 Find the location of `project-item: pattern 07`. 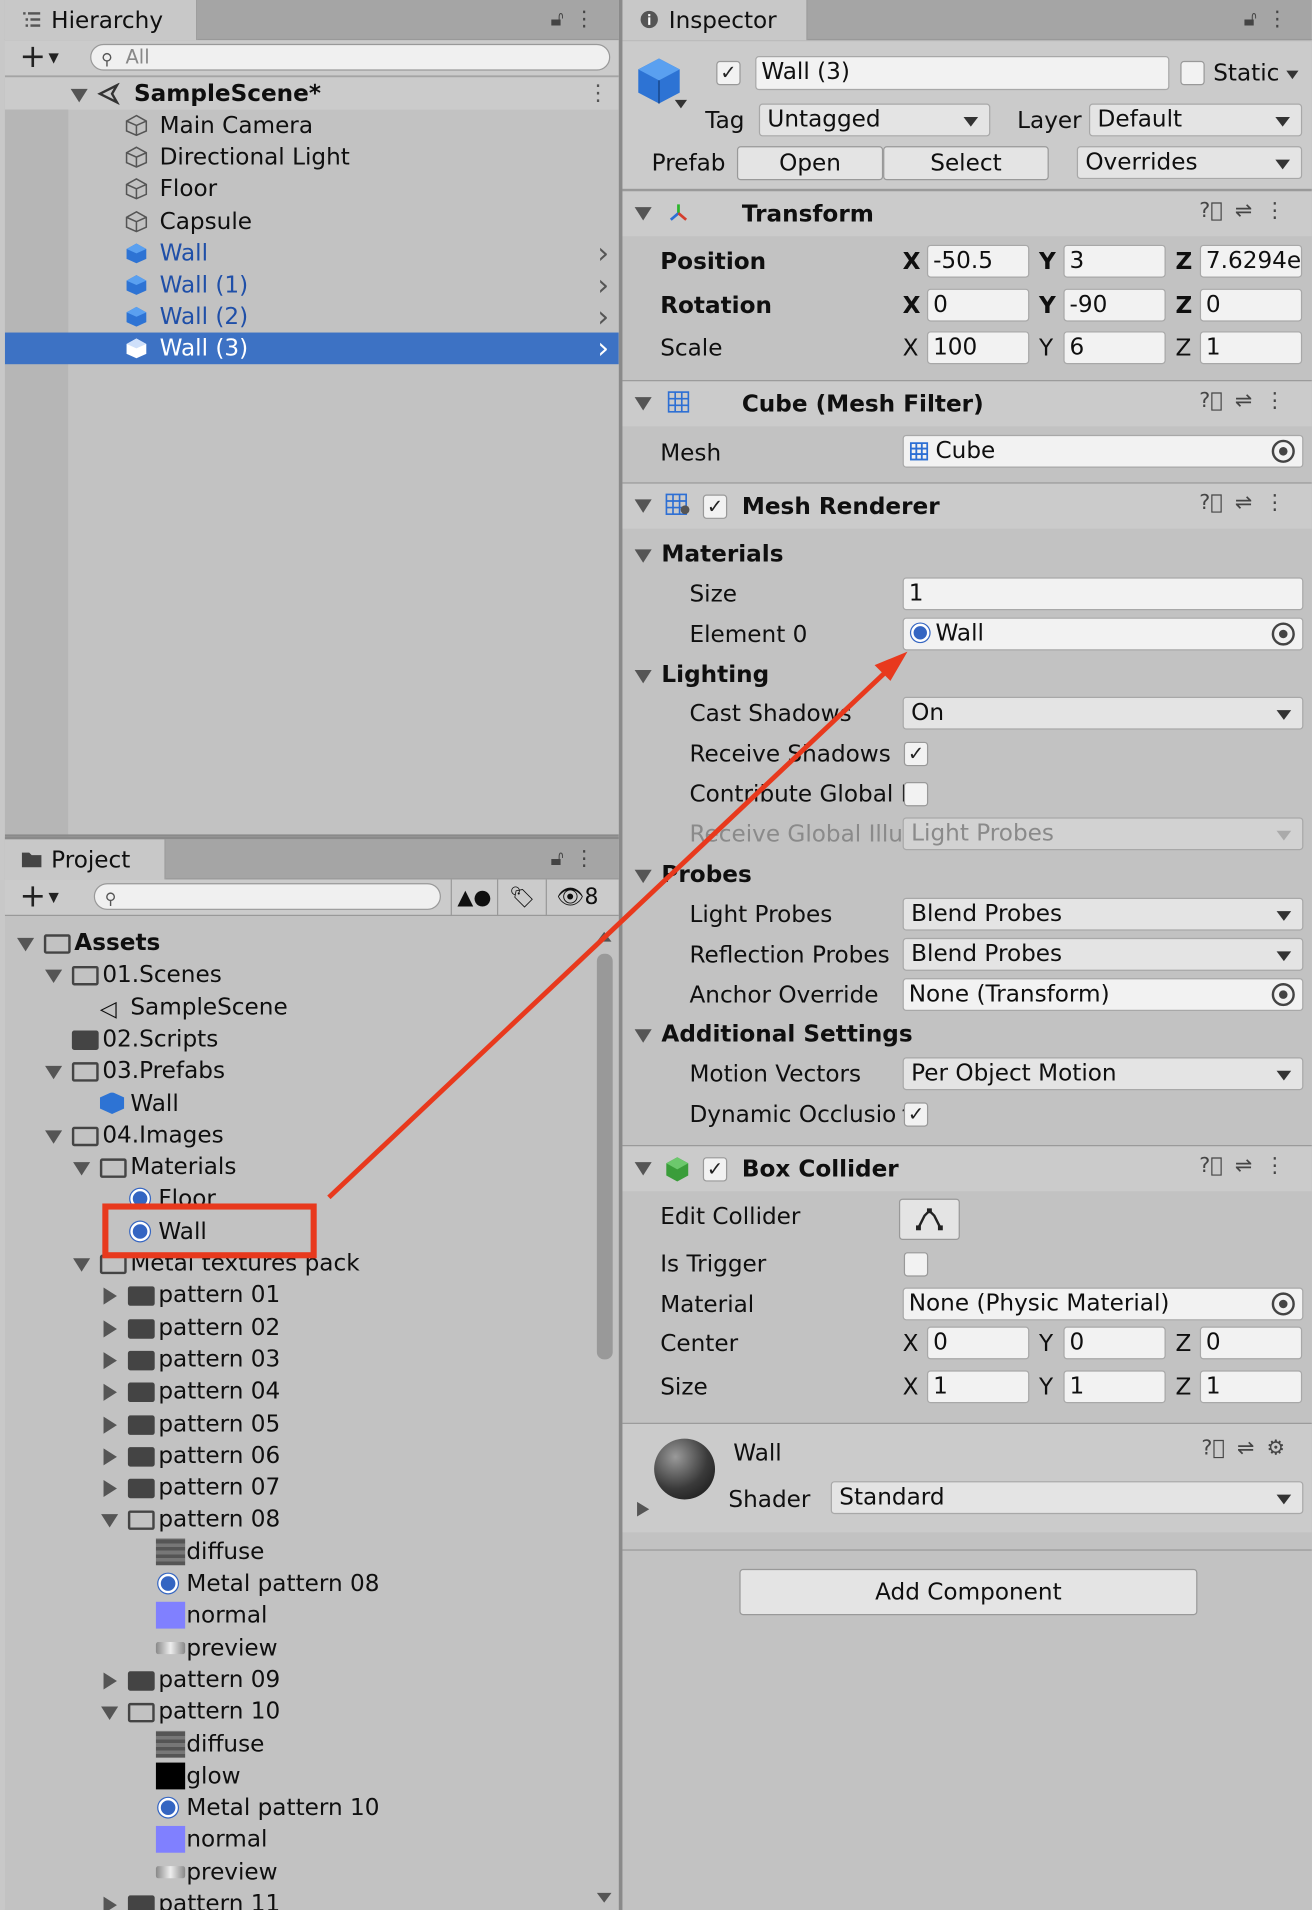

project-item: pattern 07 is located at coordinates (312, 1488).